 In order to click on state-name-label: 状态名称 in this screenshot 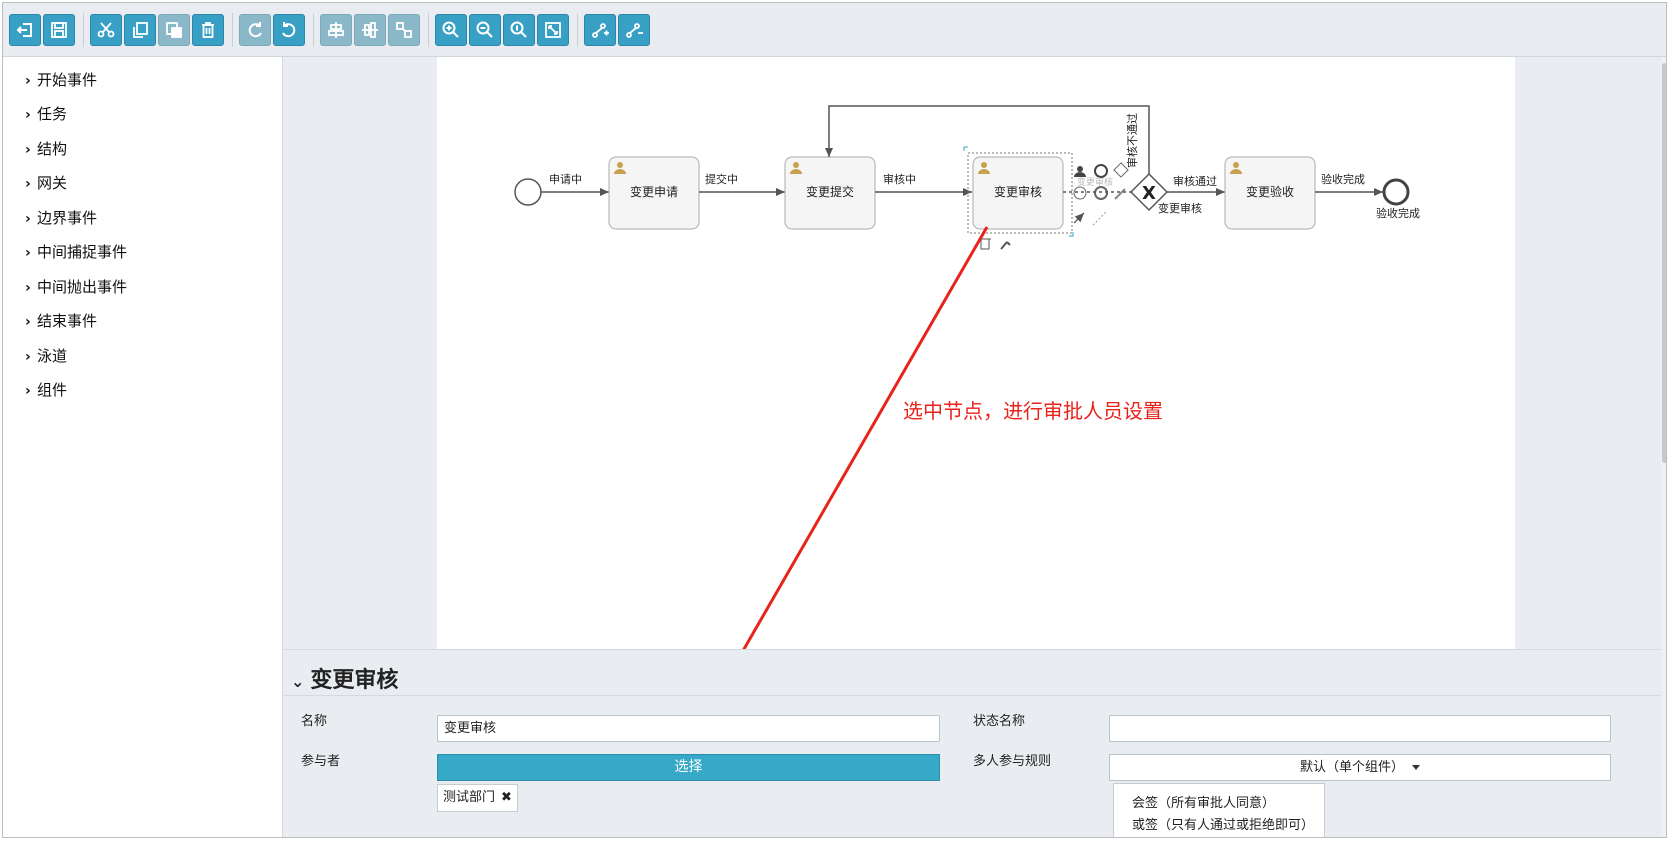, I will do `click(999, 721)`.